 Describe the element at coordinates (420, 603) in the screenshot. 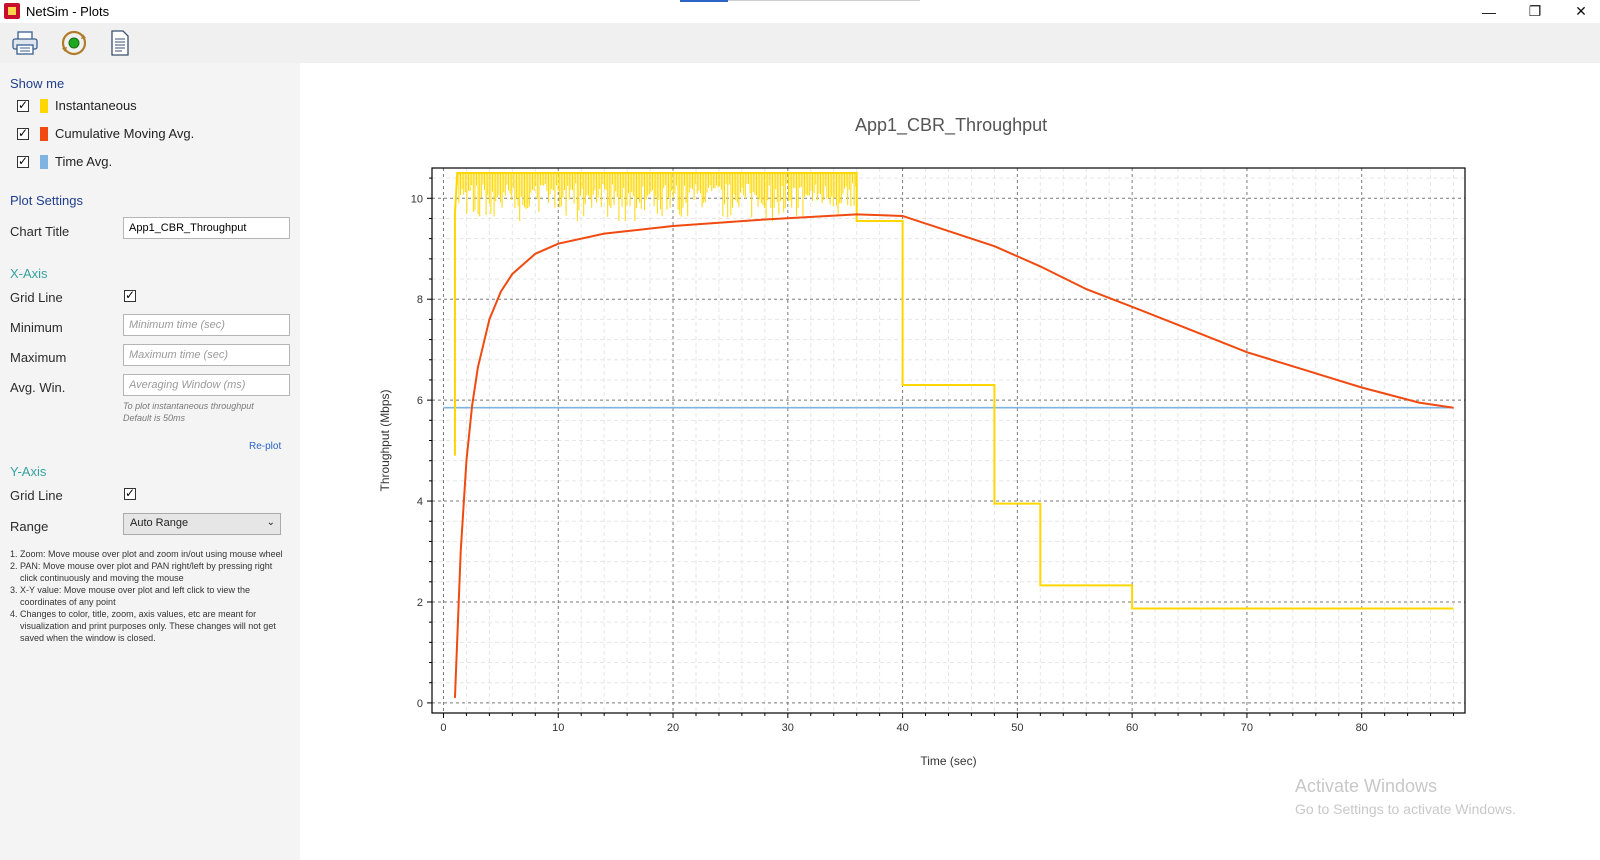

I see `y-tick-label: 2` at that location.